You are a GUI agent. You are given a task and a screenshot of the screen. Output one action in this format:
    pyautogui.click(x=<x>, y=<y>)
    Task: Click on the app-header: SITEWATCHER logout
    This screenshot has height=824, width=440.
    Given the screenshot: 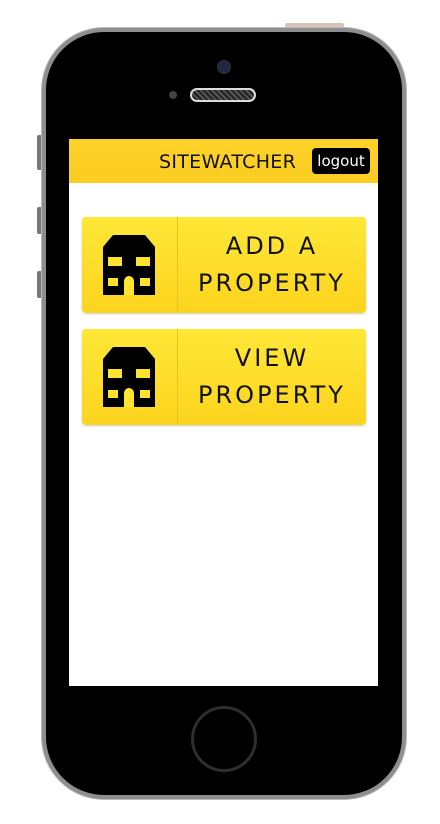 What is the action you would take?
    pyautogui.click(x=223, y=161)
    